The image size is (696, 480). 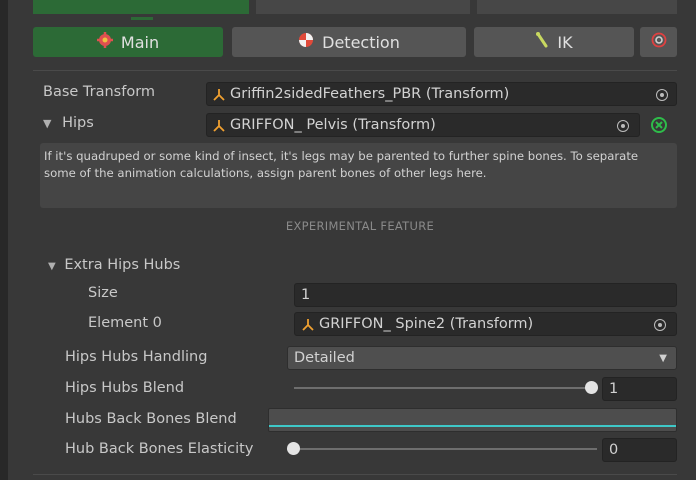 What do you see at coordinates (663, 358) in the screenshot?
I see `chevron-down-icon: ▼` at bounding box center [663, 358].